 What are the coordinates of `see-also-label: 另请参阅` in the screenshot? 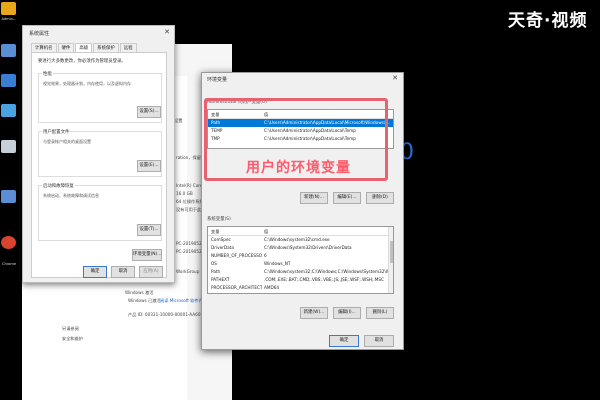 It's located at (70, 328).